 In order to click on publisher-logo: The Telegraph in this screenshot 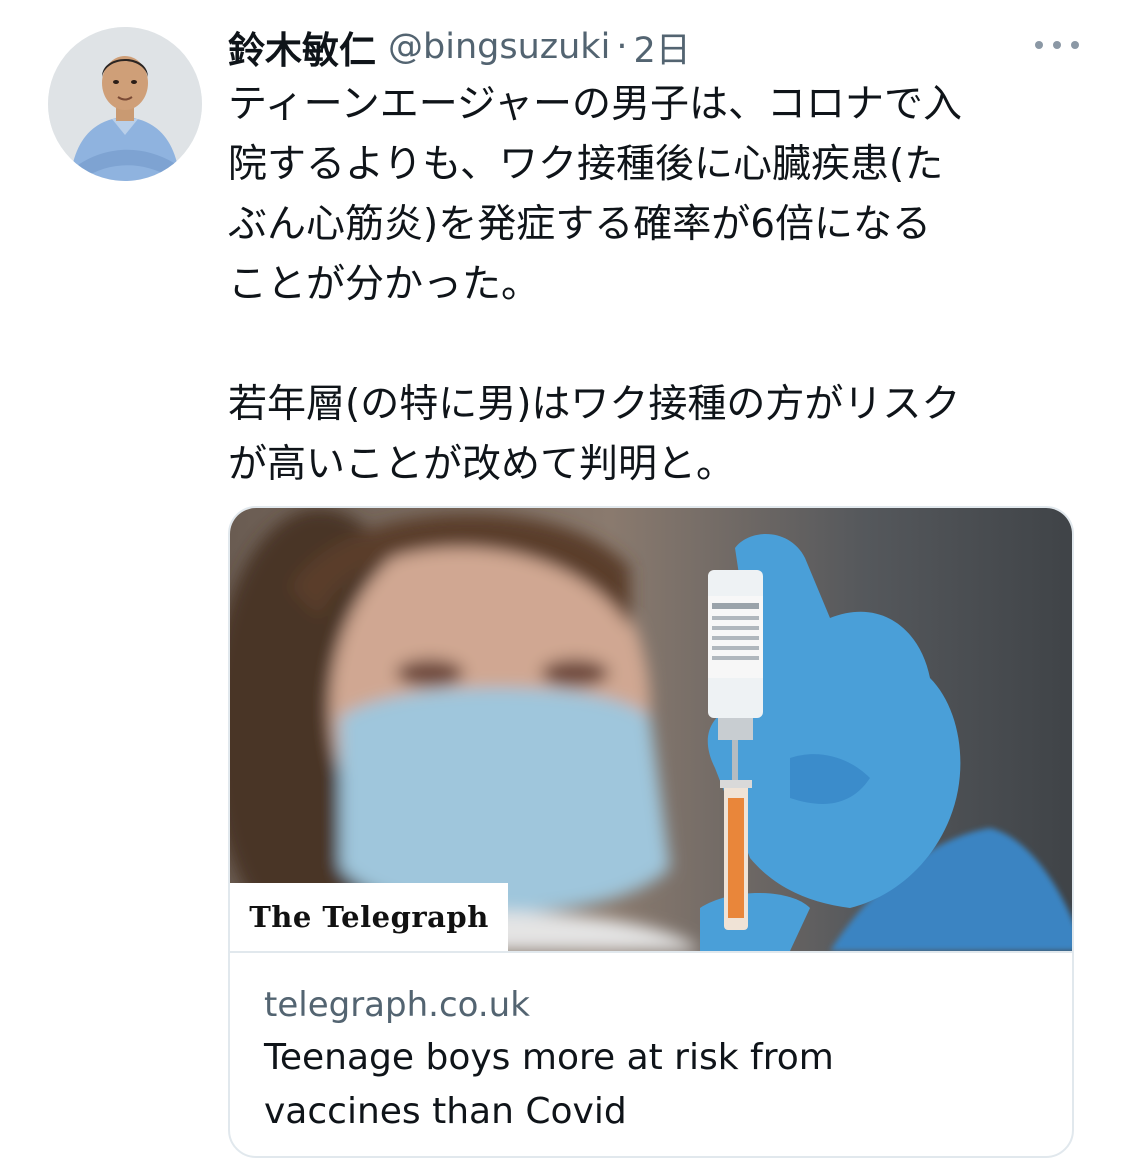, I will do `click(369, 917)`.